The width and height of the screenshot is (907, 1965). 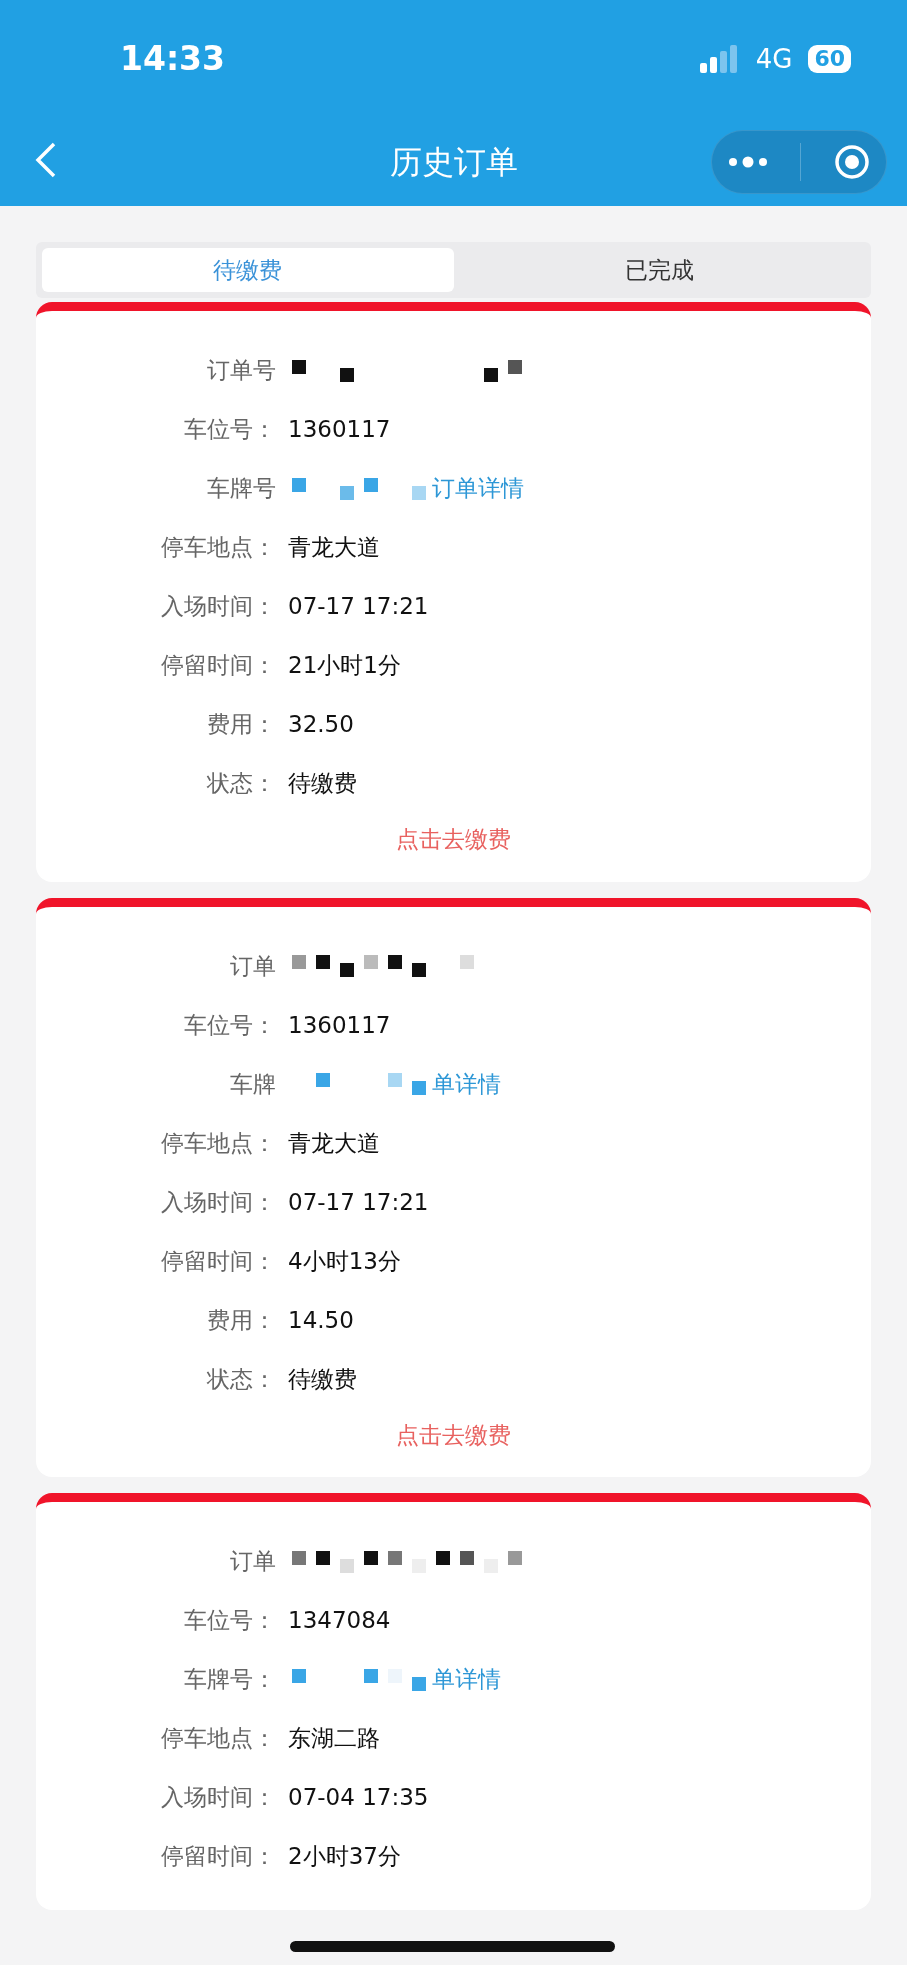 What do you see at coordinates (321, 725) in the screenshot?
I see `field-value: 32.50` at bounding box center [321, 725].